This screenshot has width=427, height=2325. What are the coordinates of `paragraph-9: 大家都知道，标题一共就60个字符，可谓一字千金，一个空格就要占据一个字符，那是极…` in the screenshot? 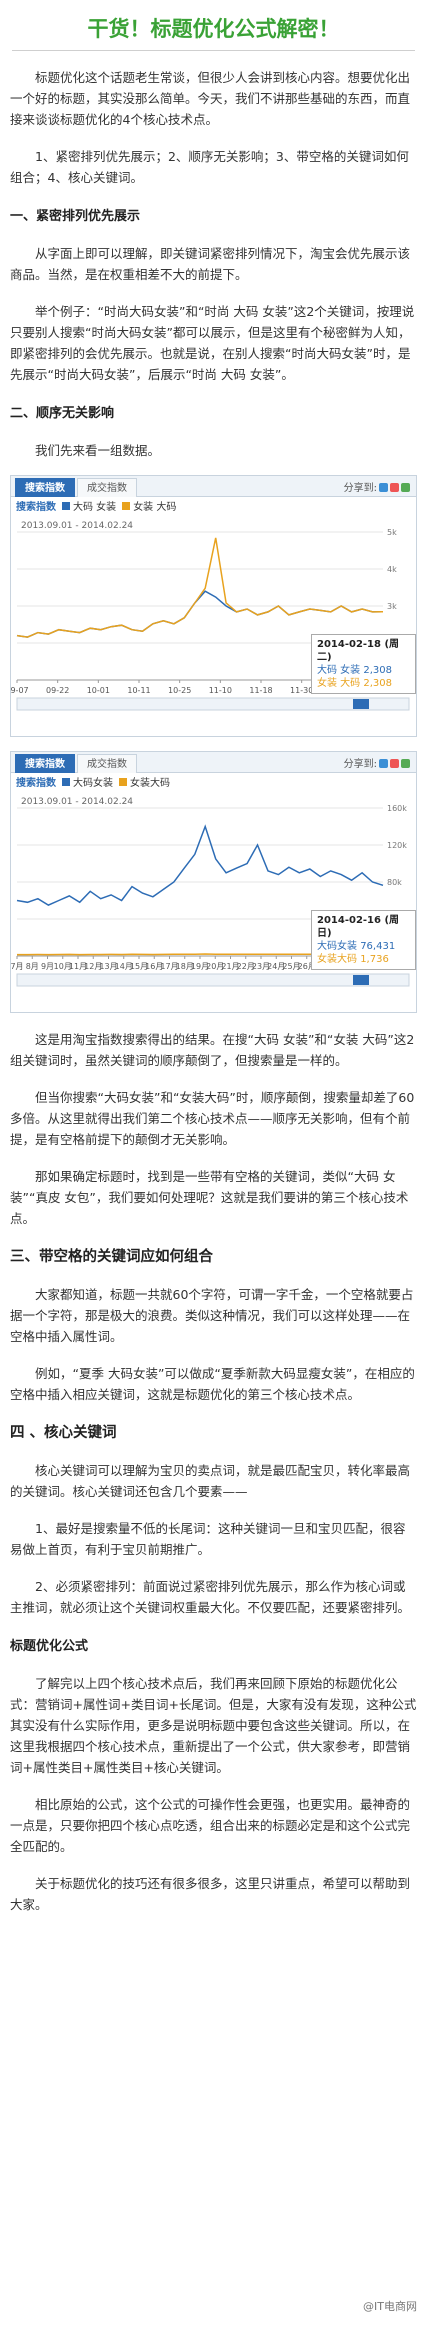 It's located at (212, 1315).